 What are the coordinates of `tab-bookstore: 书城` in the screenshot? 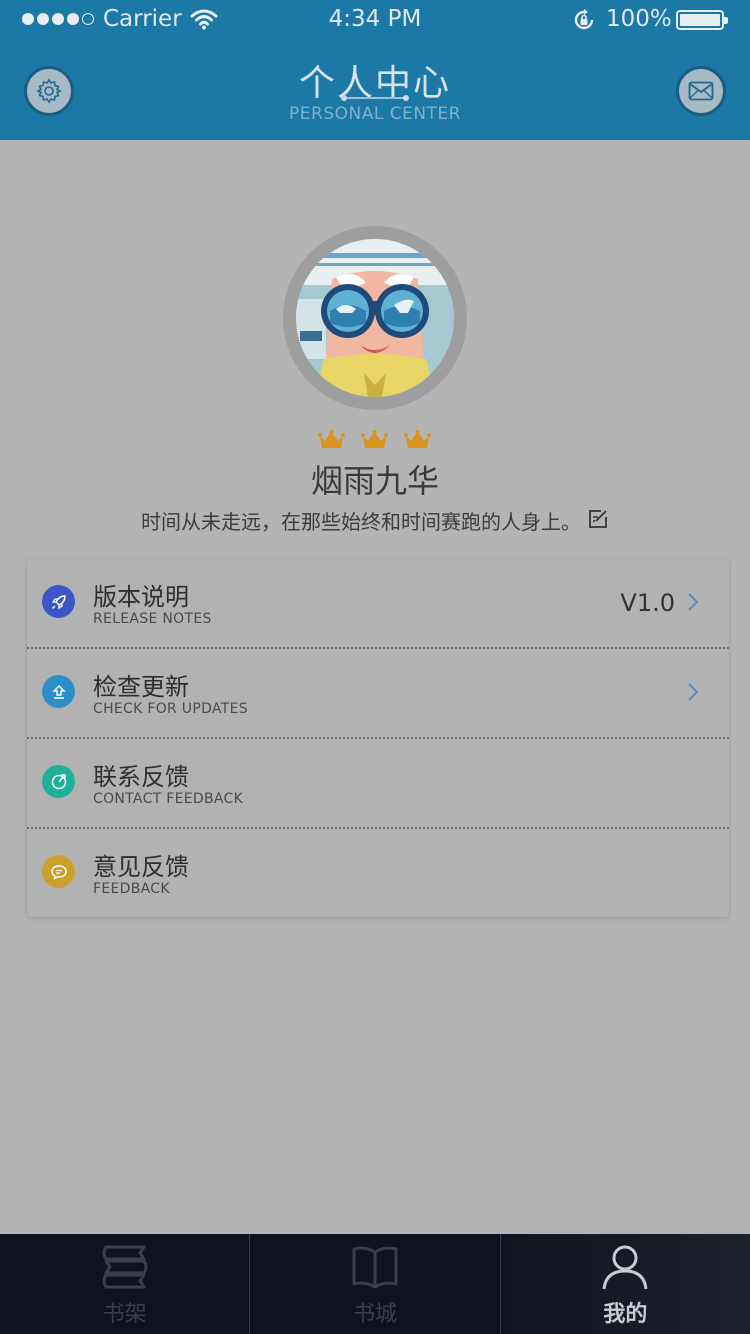 It's located at (374, 1284).